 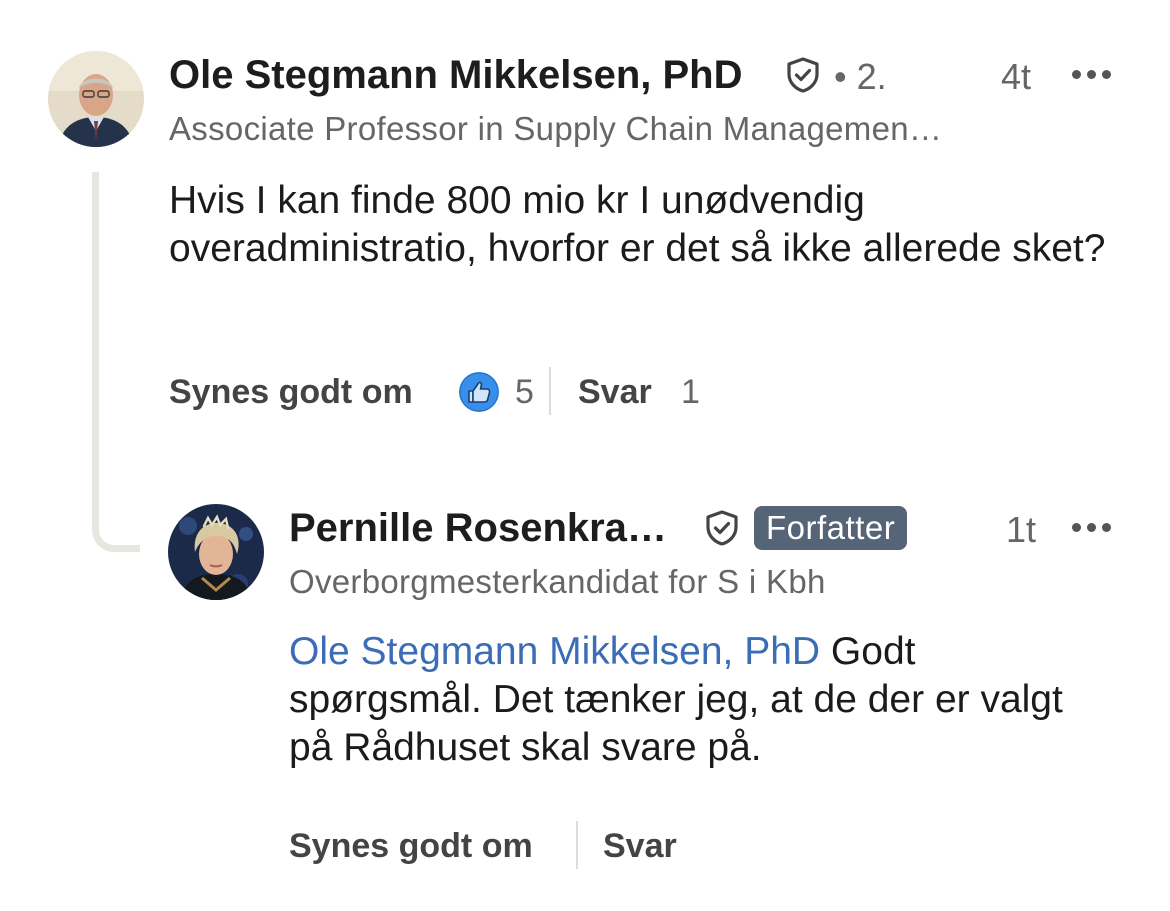 I want to click on author-badge: Forfatter, so click(x=831, y=528).